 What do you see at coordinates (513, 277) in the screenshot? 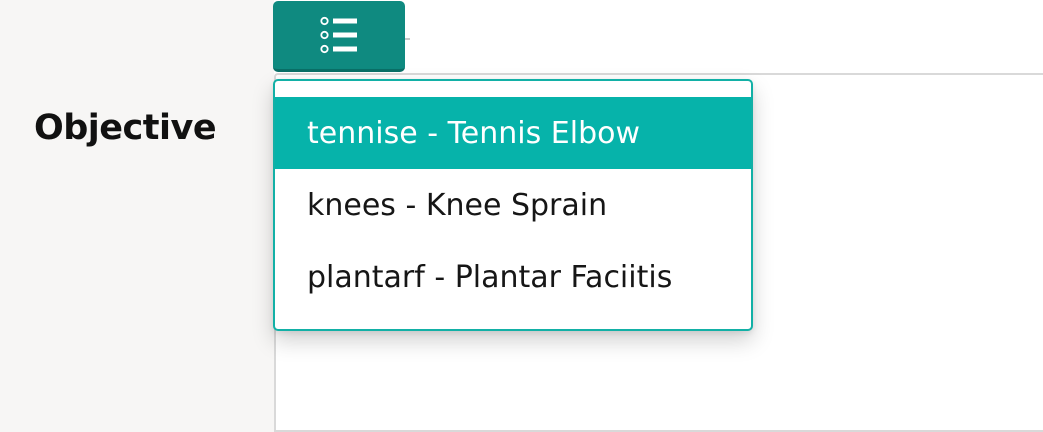
I see `dropdown-item-plantarf: plantarf - Plantar Faciitis` at bounding box center [513, 277].